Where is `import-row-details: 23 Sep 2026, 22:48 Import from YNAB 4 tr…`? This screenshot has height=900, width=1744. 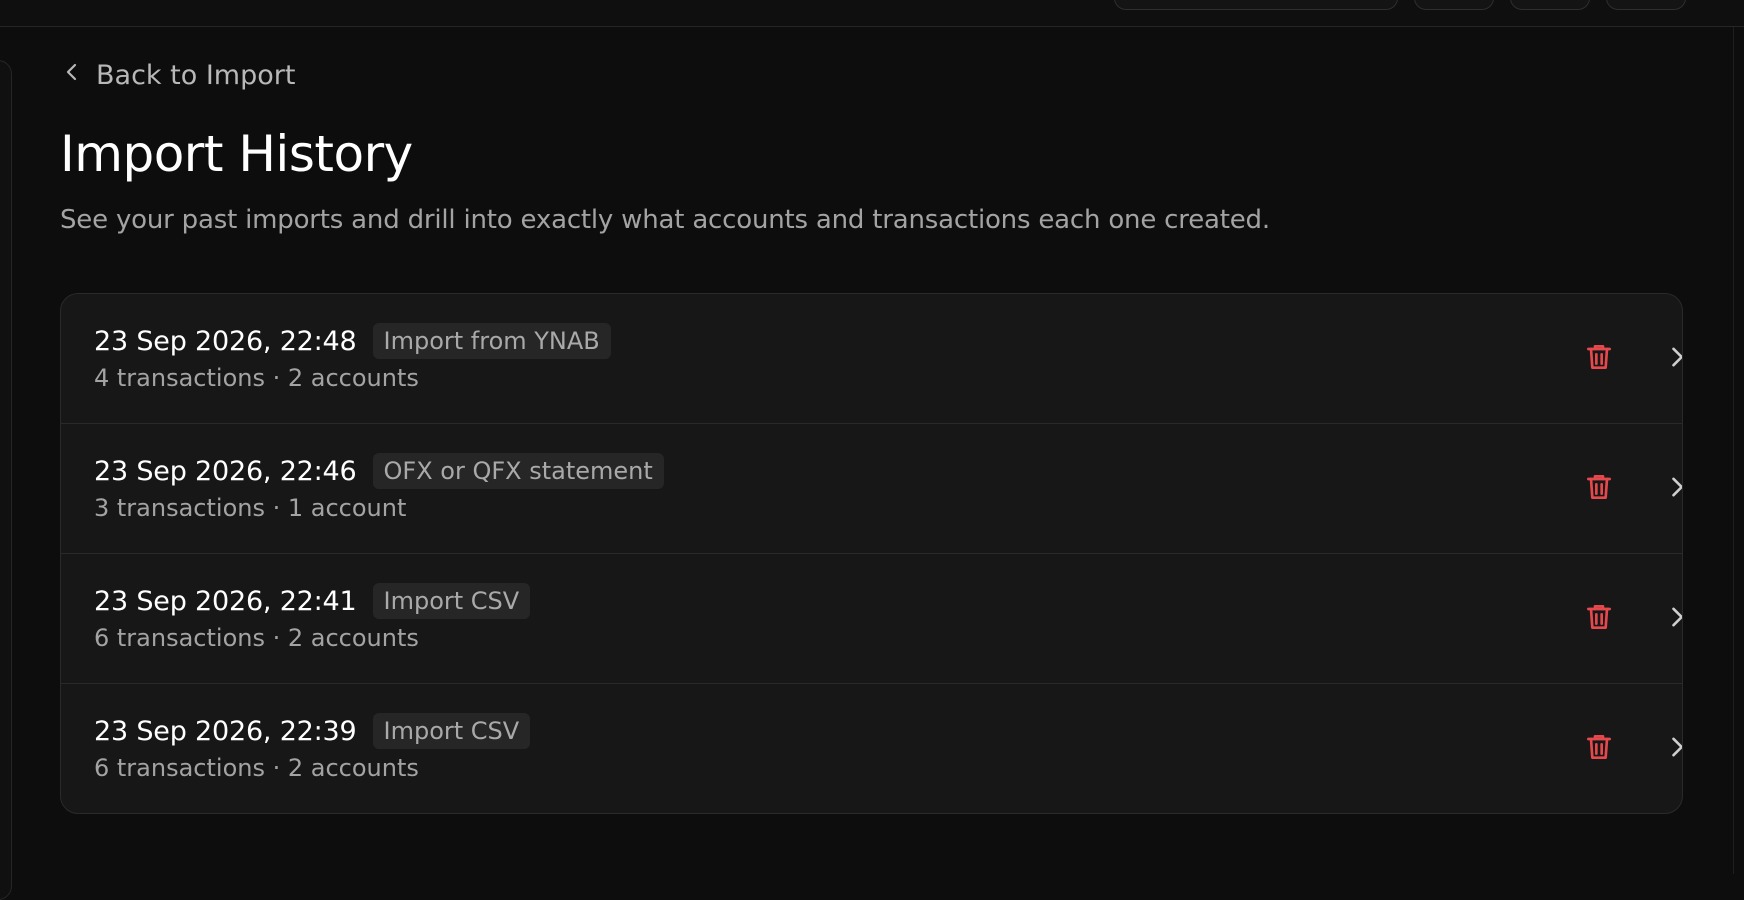
import-row-details: 23 Sep 2026, 22:48 Import from YNAB 4 tr… is located at coordinates (352, 357).